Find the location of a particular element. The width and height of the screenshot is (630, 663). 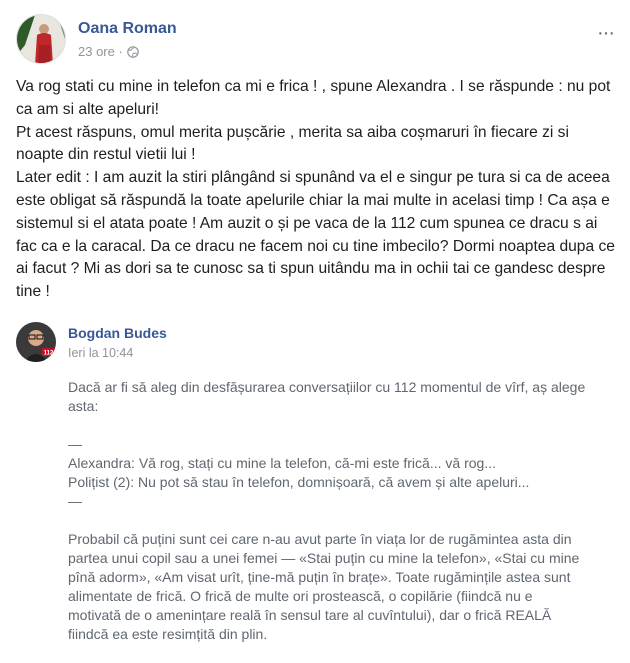

shared-author-name: Bogdan Budes is located at coordinates (117, 333).